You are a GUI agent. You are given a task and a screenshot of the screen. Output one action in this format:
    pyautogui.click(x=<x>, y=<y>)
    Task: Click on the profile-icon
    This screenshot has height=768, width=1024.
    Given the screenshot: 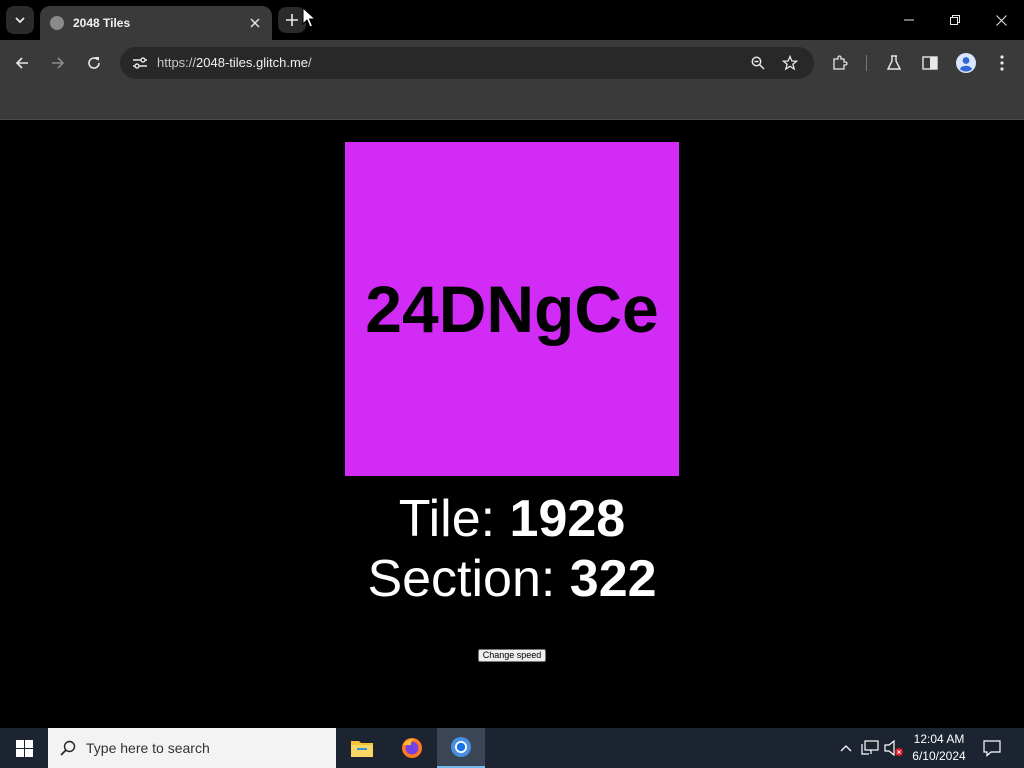 What is the action you would take?
    pyautogui.click(x=966, y=63)
    